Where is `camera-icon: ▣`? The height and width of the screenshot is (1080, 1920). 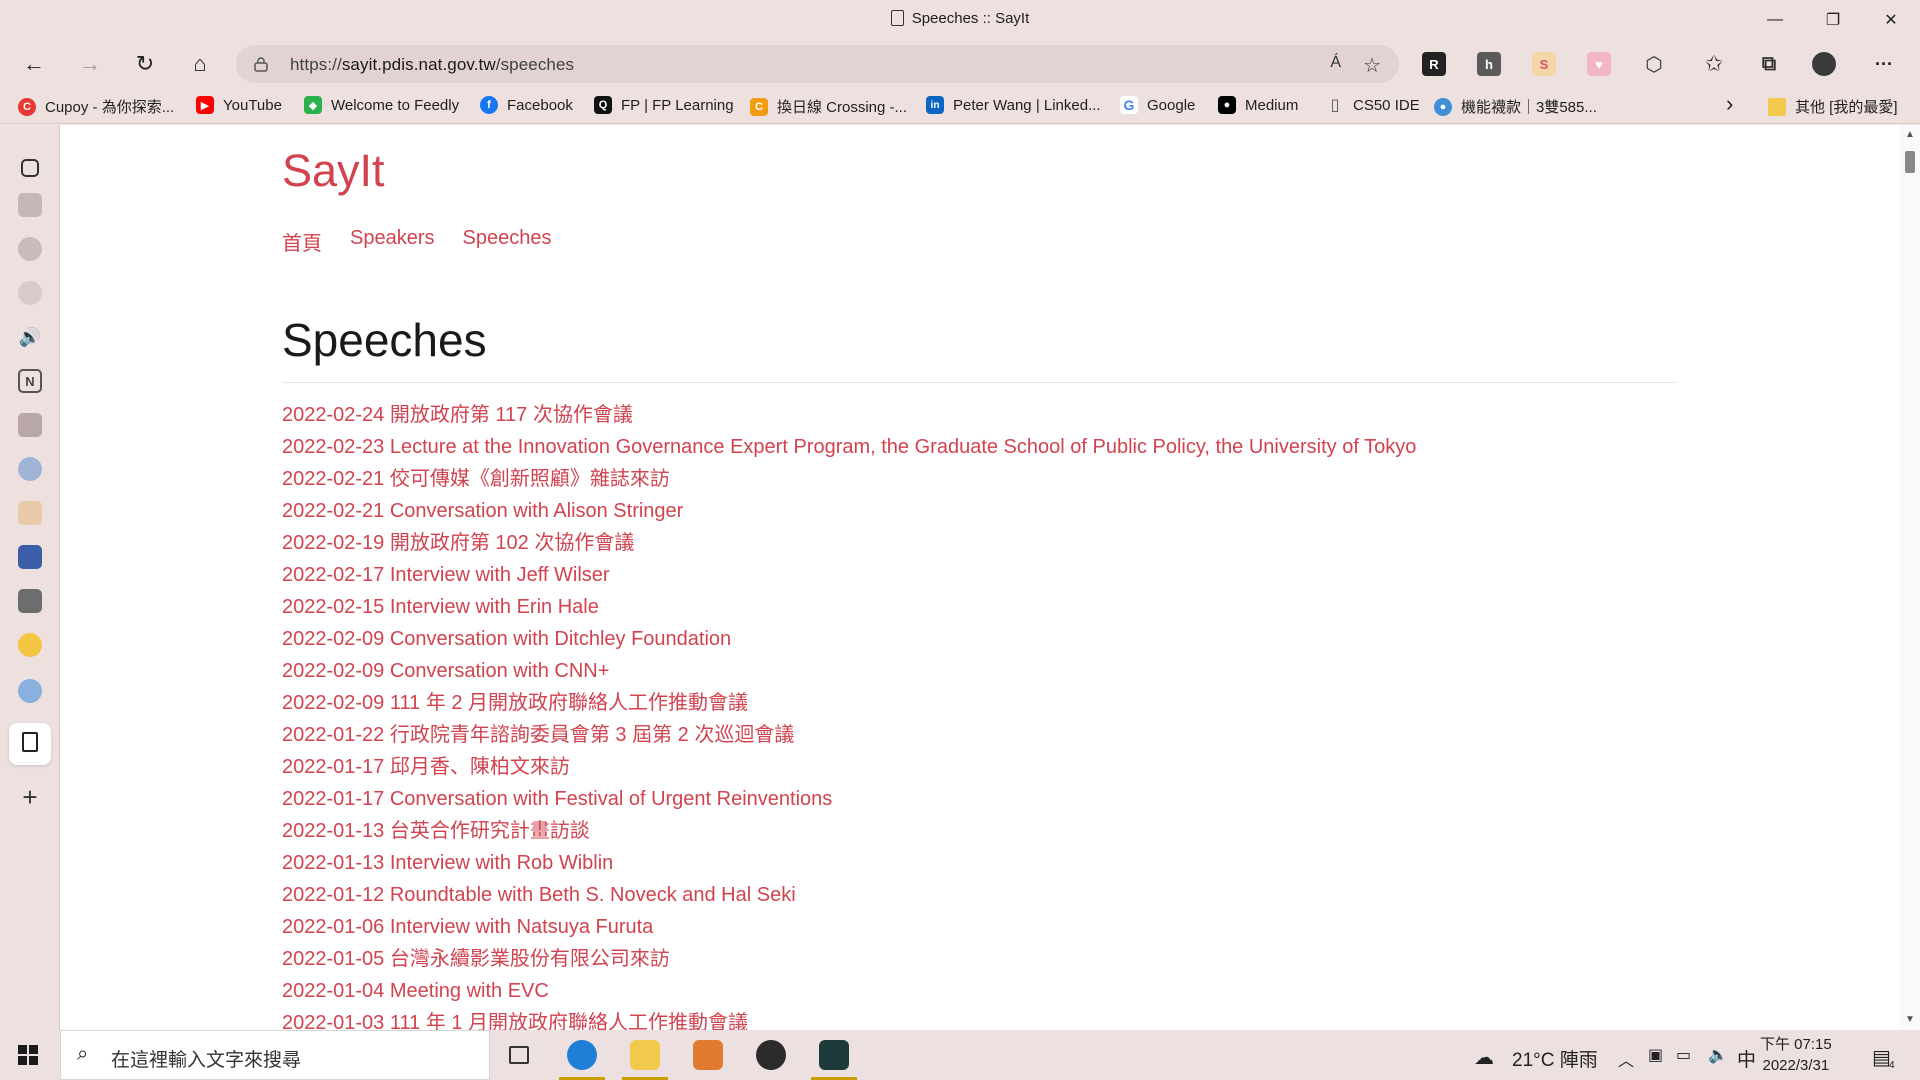
camera-icon: ▣ is located at coordinates (1655, 1055).